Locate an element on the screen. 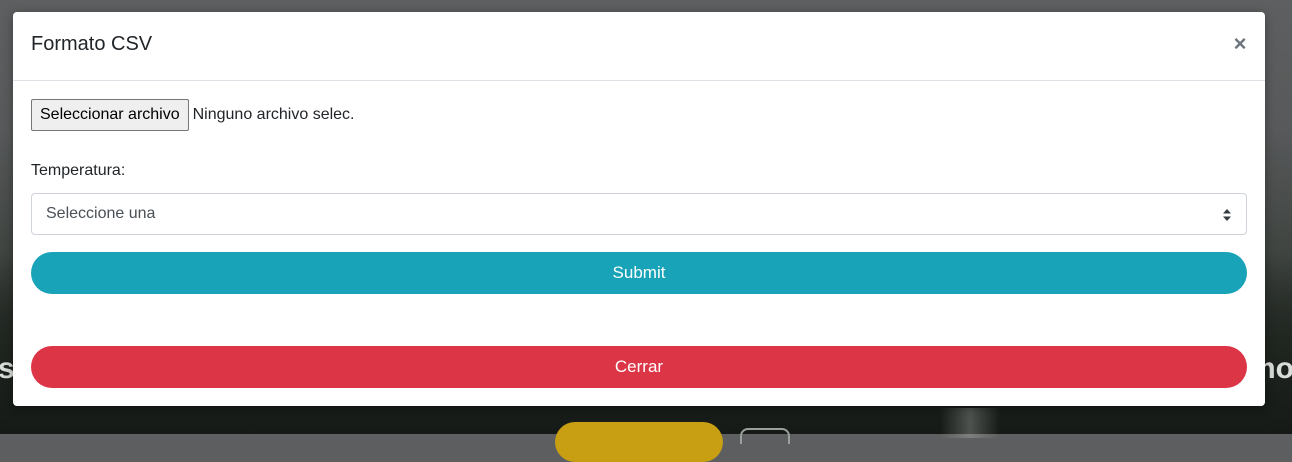  close-icon: × is located at coordinates (1240, 44).